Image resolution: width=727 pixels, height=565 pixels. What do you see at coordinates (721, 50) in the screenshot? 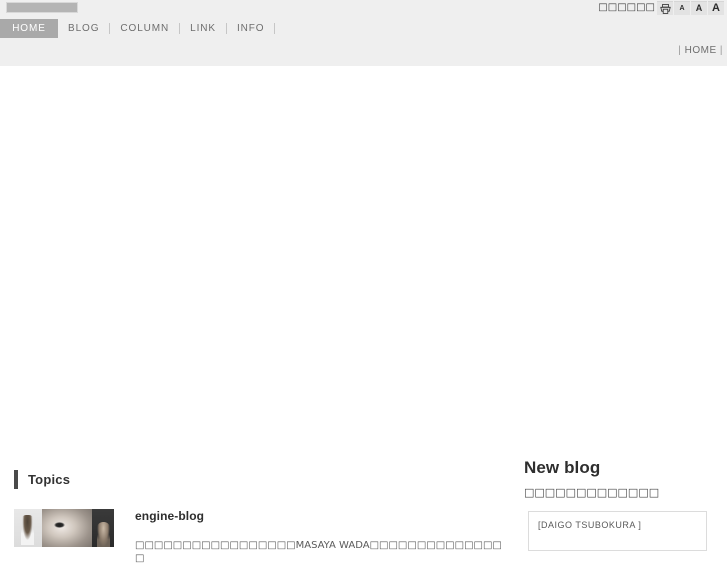
I see `breadcrumb-right-pipe: |` at bounding box center [721, 50].